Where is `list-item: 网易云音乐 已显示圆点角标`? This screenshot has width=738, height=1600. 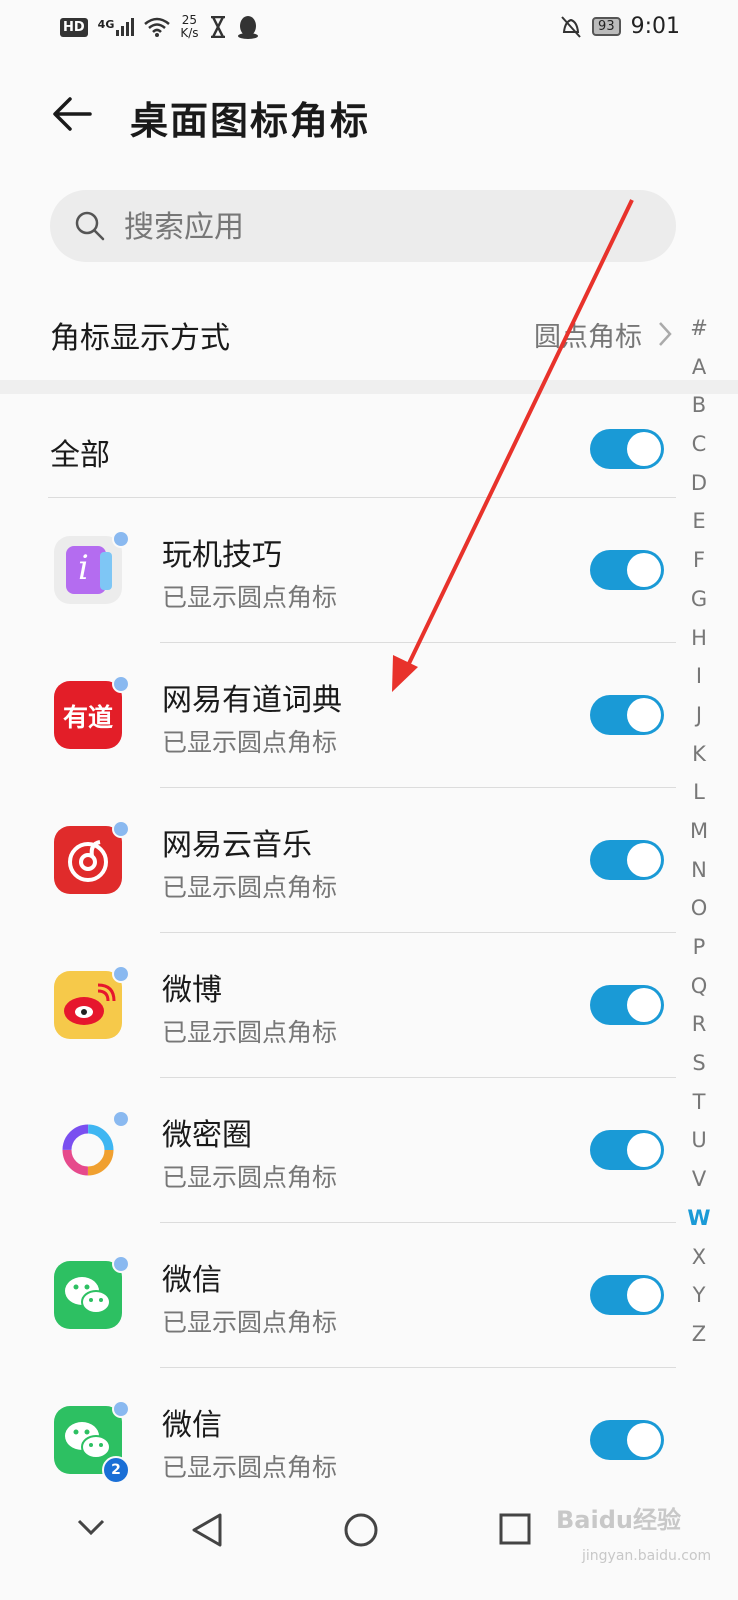 list-item: 网易云音乐 已显示圆点角标 is located at coordinates (345, 860).